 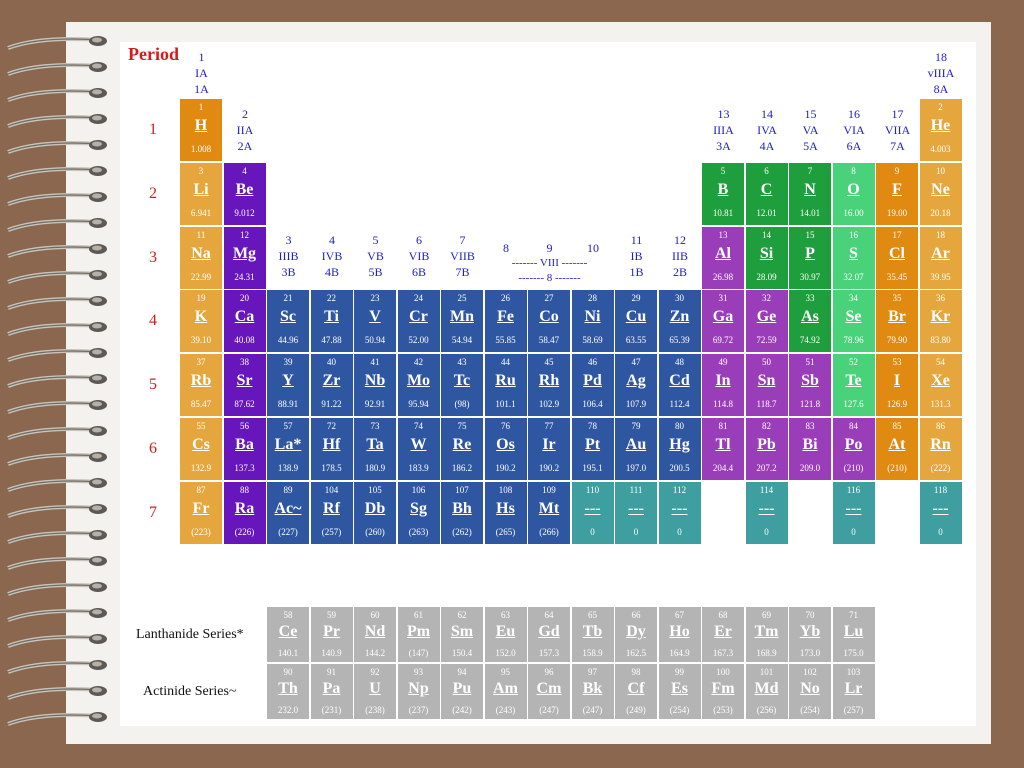 I want to click on series-cell-nd: 60 Nd 144.2, so click(x=375, y=635).